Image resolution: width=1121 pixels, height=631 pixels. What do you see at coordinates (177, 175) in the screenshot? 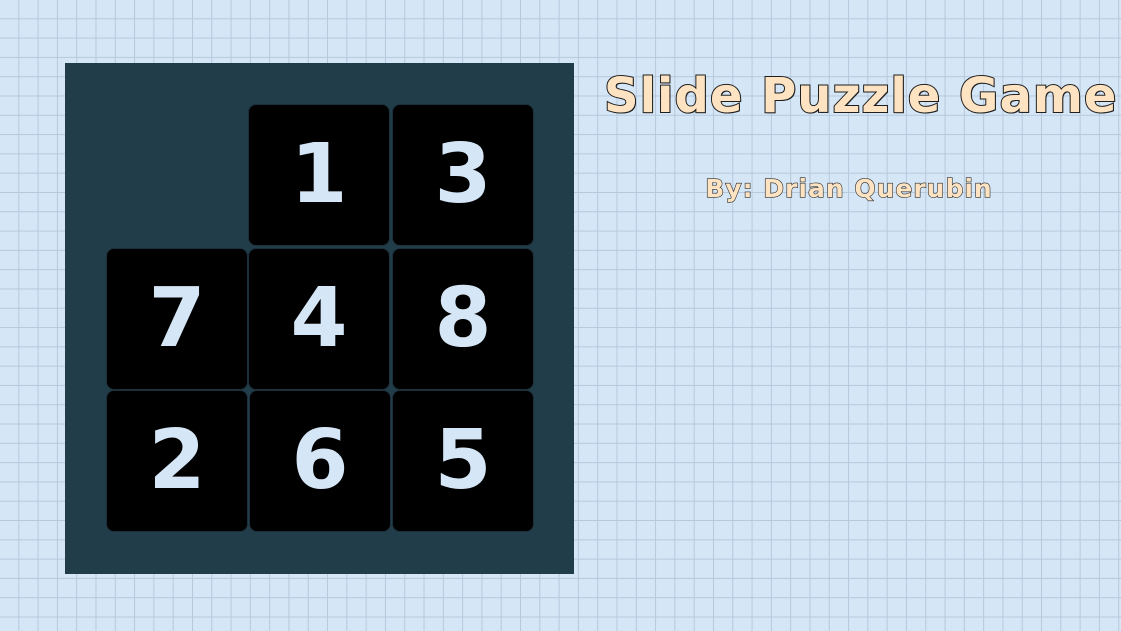
I see `empty-slot` at bounding box center [177, 175].